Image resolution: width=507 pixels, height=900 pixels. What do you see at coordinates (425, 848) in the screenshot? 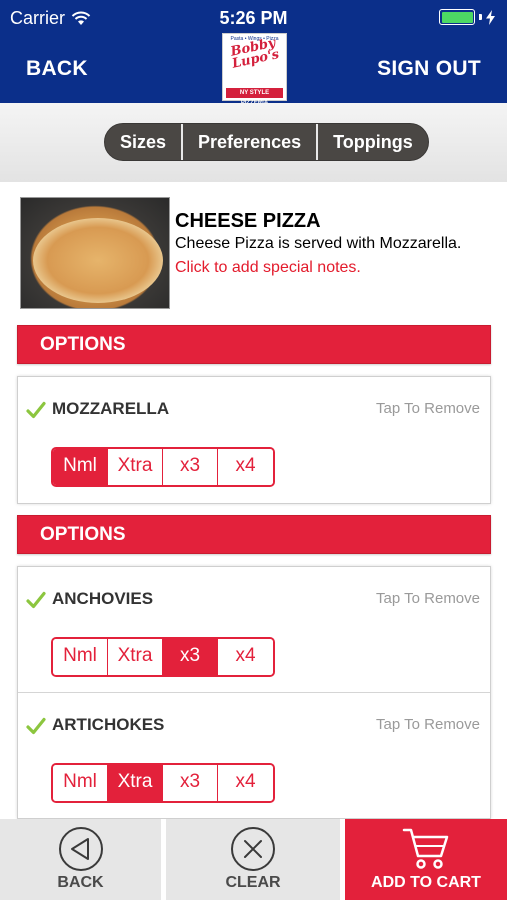
I see `cart-icon` at bounding box center [425, 848].